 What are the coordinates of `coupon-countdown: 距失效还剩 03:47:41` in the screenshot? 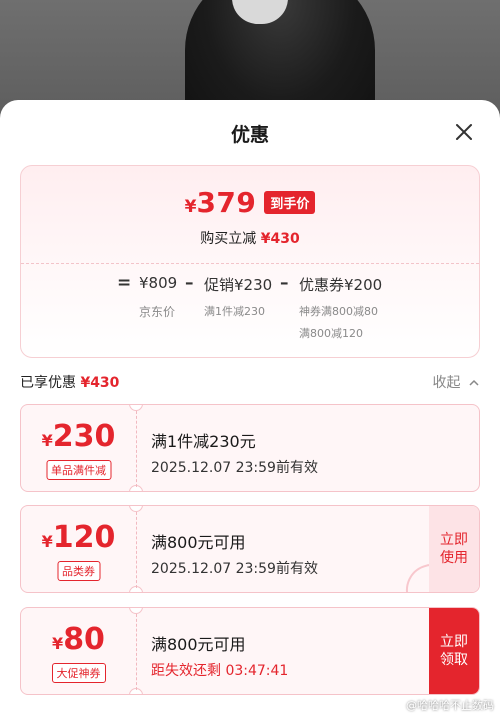 It's located at (220, 671).